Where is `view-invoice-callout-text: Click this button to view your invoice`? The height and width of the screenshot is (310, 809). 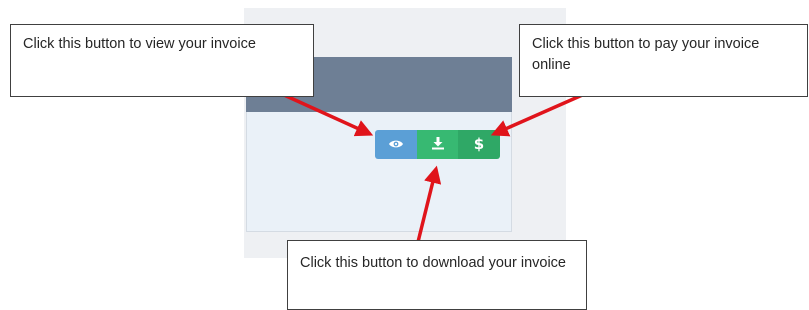
view-invoice-callout-text: Click this button to view your invoice is located at coordinates (139, 44).